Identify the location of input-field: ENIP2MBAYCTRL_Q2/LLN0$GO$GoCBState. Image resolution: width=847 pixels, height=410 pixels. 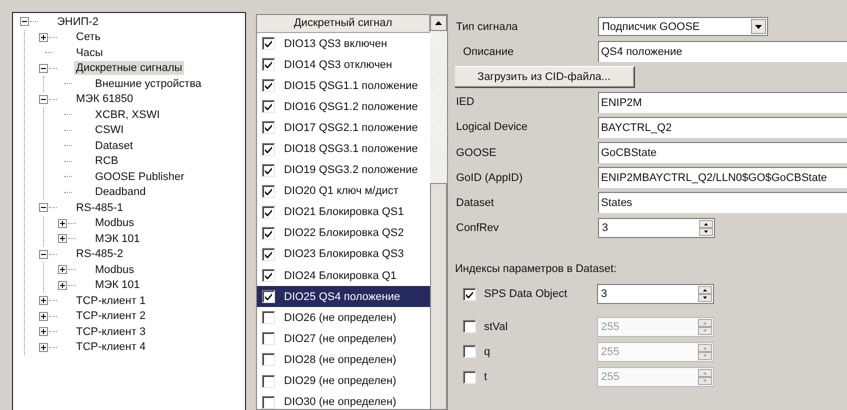
(722, 177).